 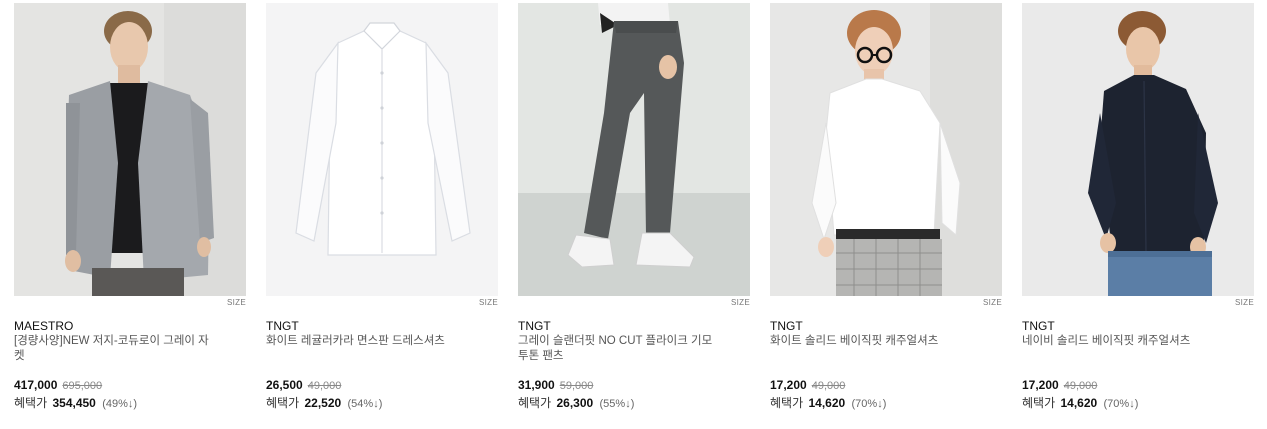 What do you see at coordinates (36, 385) in the screenshot?
I see `sale-price: 417,000` at bounding box center [36, 385].